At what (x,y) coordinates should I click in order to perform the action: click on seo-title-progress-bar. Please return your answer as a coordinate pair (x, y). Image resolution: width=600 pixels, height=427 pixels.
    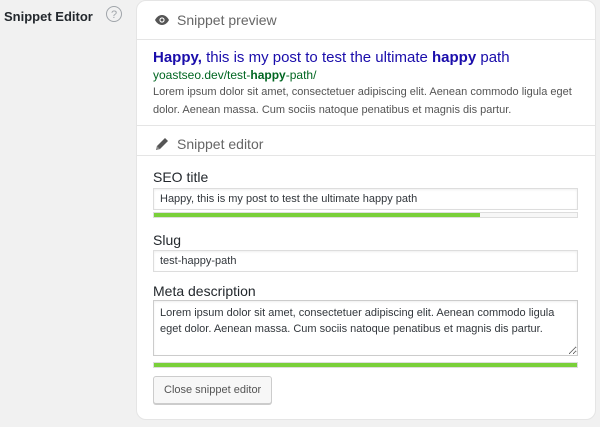
    Looking at the image, I should click on (365, 215).